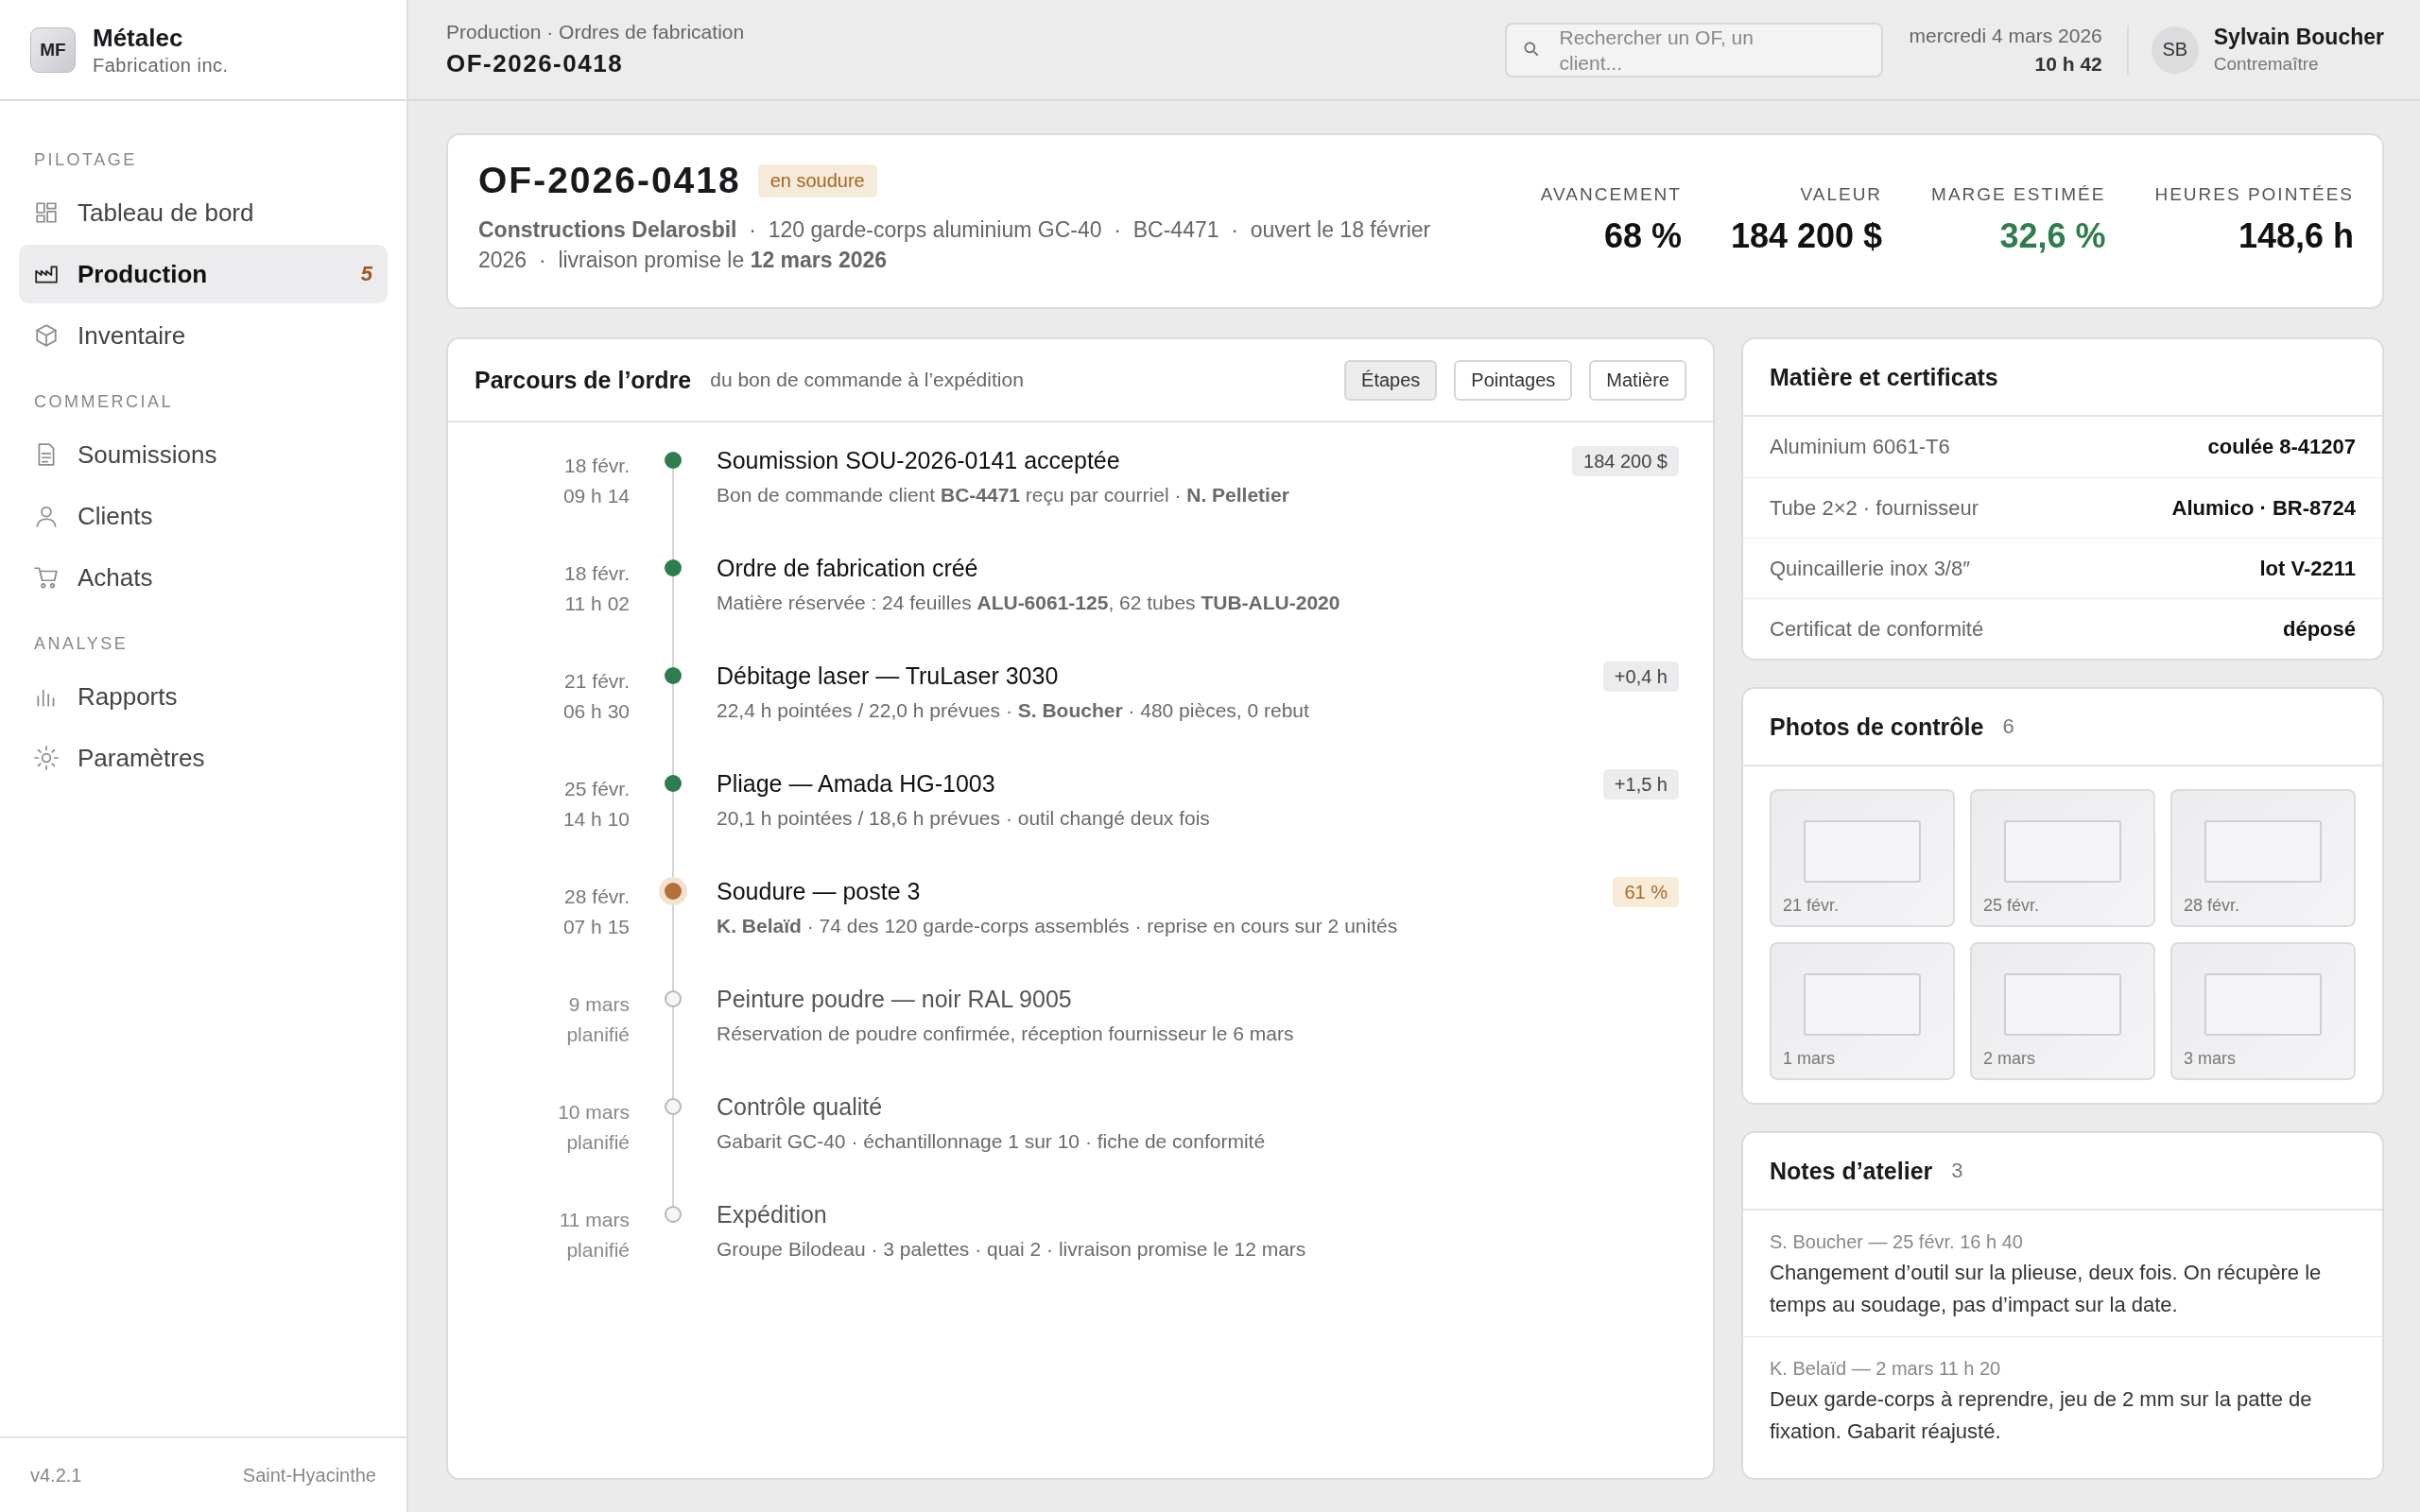 The width and height of the screenshot is (2420, 1512). Describe the element at coordinates (848, 568) in the screenshot. I see `step-title: Ordre de fabrication créé` at that location.